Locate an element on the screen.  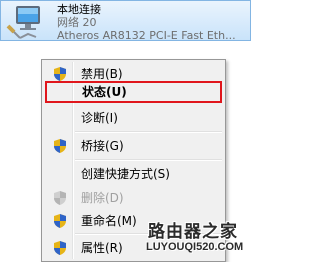
menu-item-label: 状态(U) is located at coordinates (104, 92).